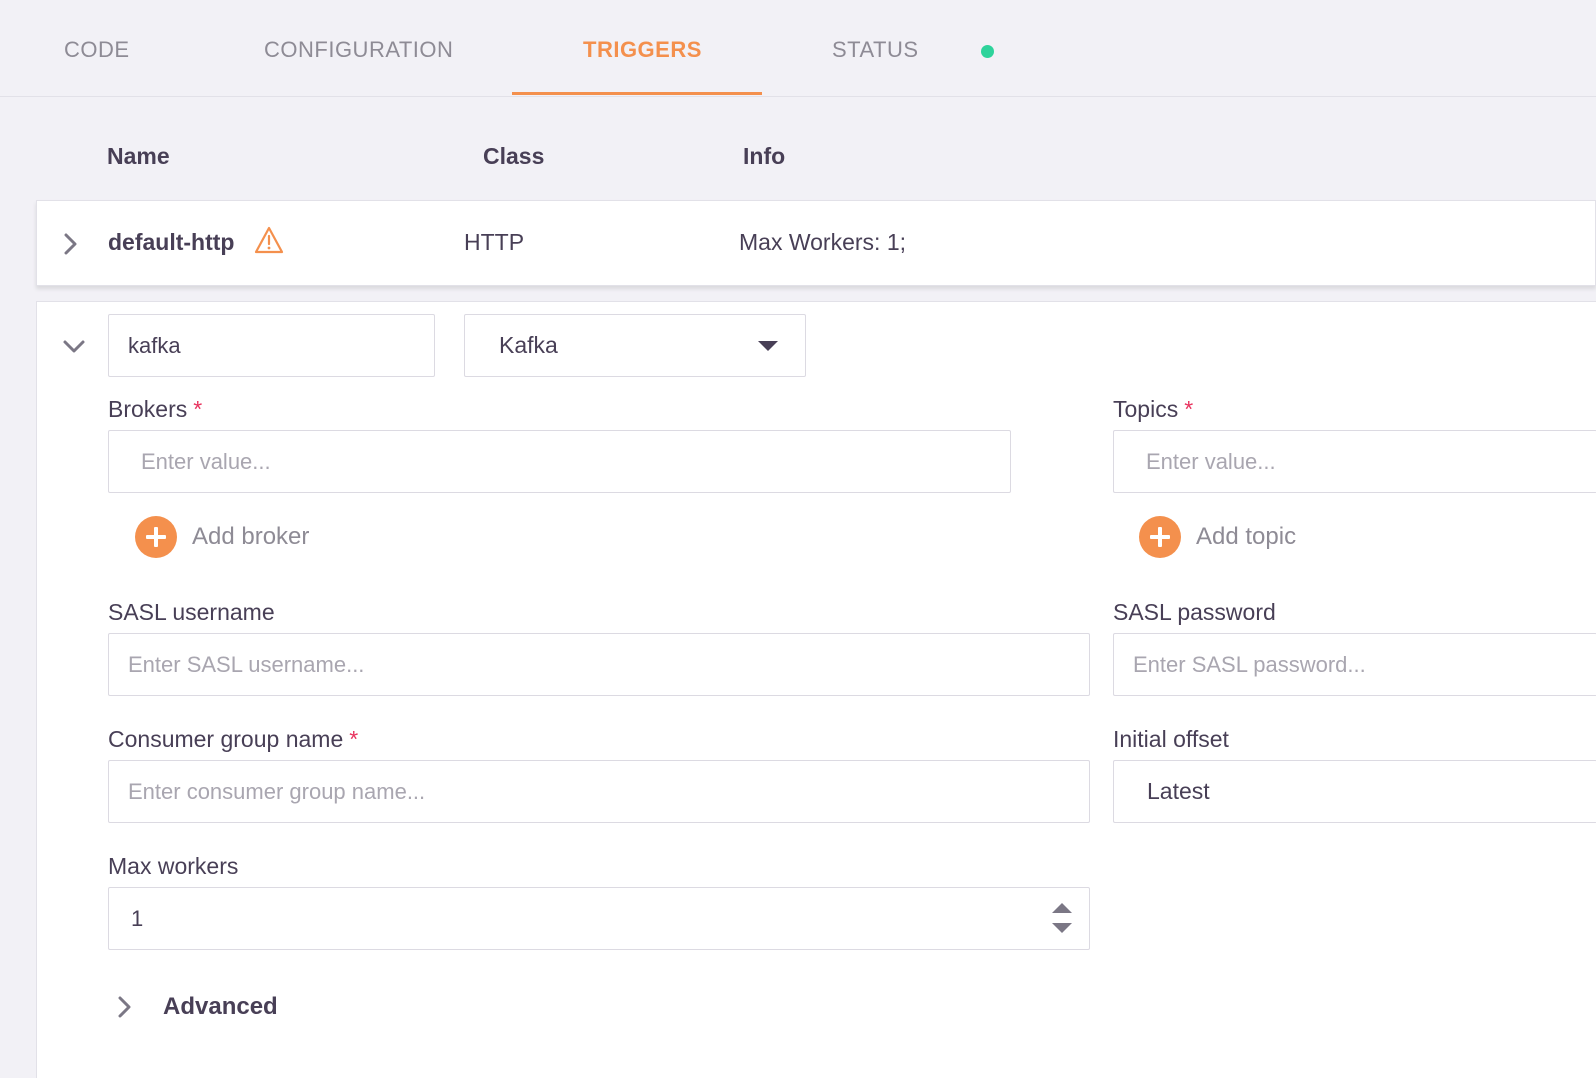 This screenshot has width=1596, height=1078. What do you see at coordinates (768, 346) in the screenshot?
I see `caret-down-icon` at bounding box center [768, 346].